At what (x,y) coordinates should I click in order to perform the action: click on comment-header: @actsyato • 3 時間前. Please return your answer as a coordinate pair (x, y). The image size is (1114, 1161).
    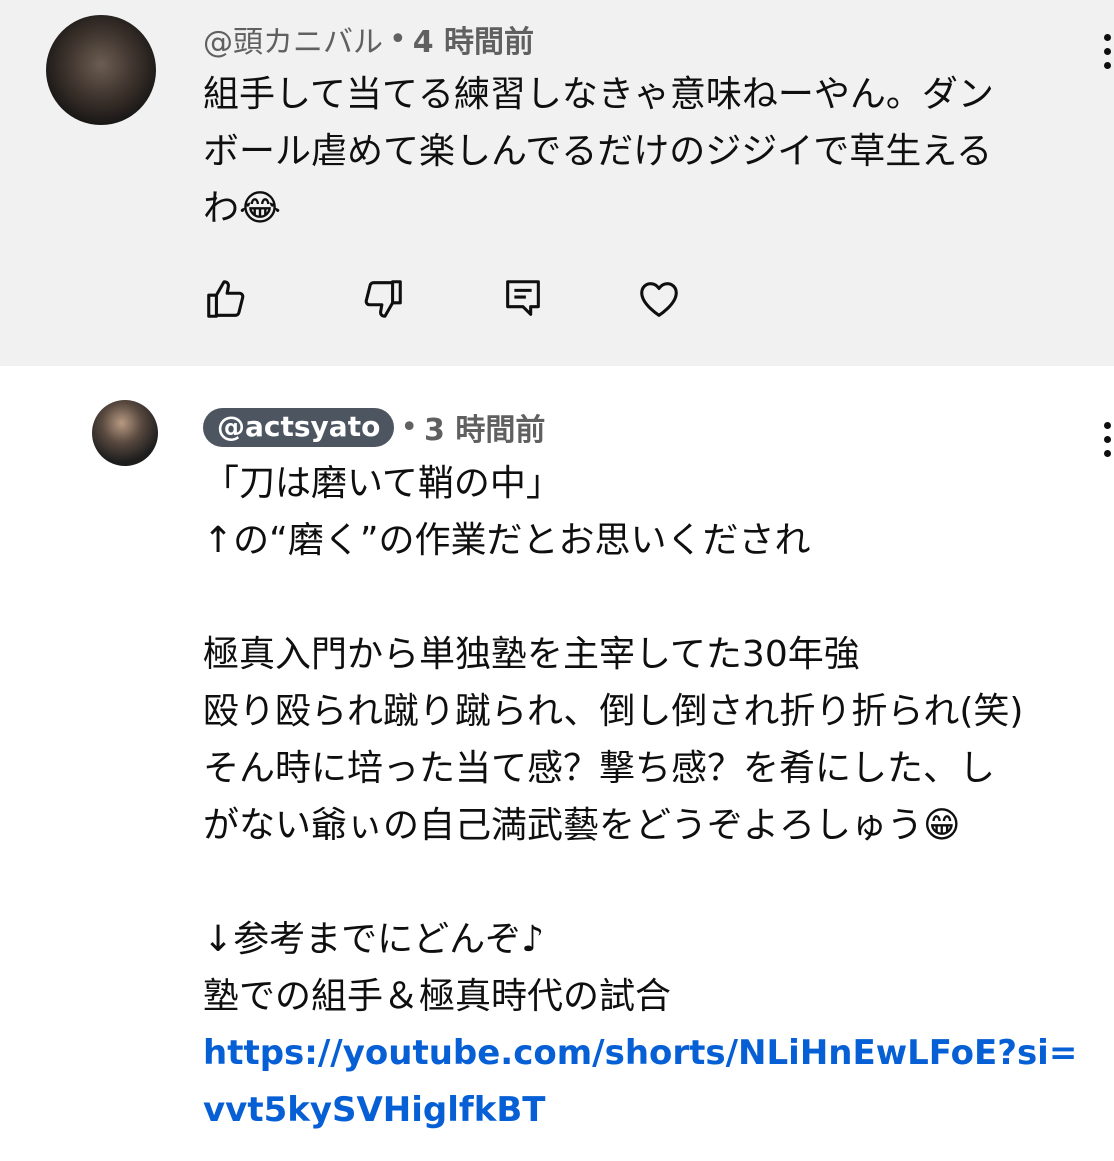
    Looking at the image, I should click on (374, 427).